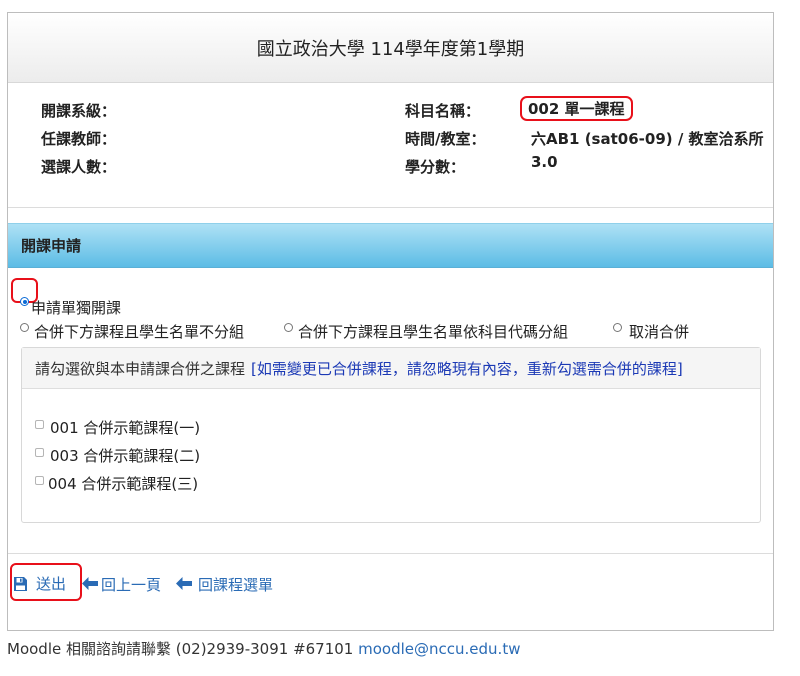  Describe the element at coordinates (435, 167) in the screenshot. I see `credits-label: 學分數：` at that location.